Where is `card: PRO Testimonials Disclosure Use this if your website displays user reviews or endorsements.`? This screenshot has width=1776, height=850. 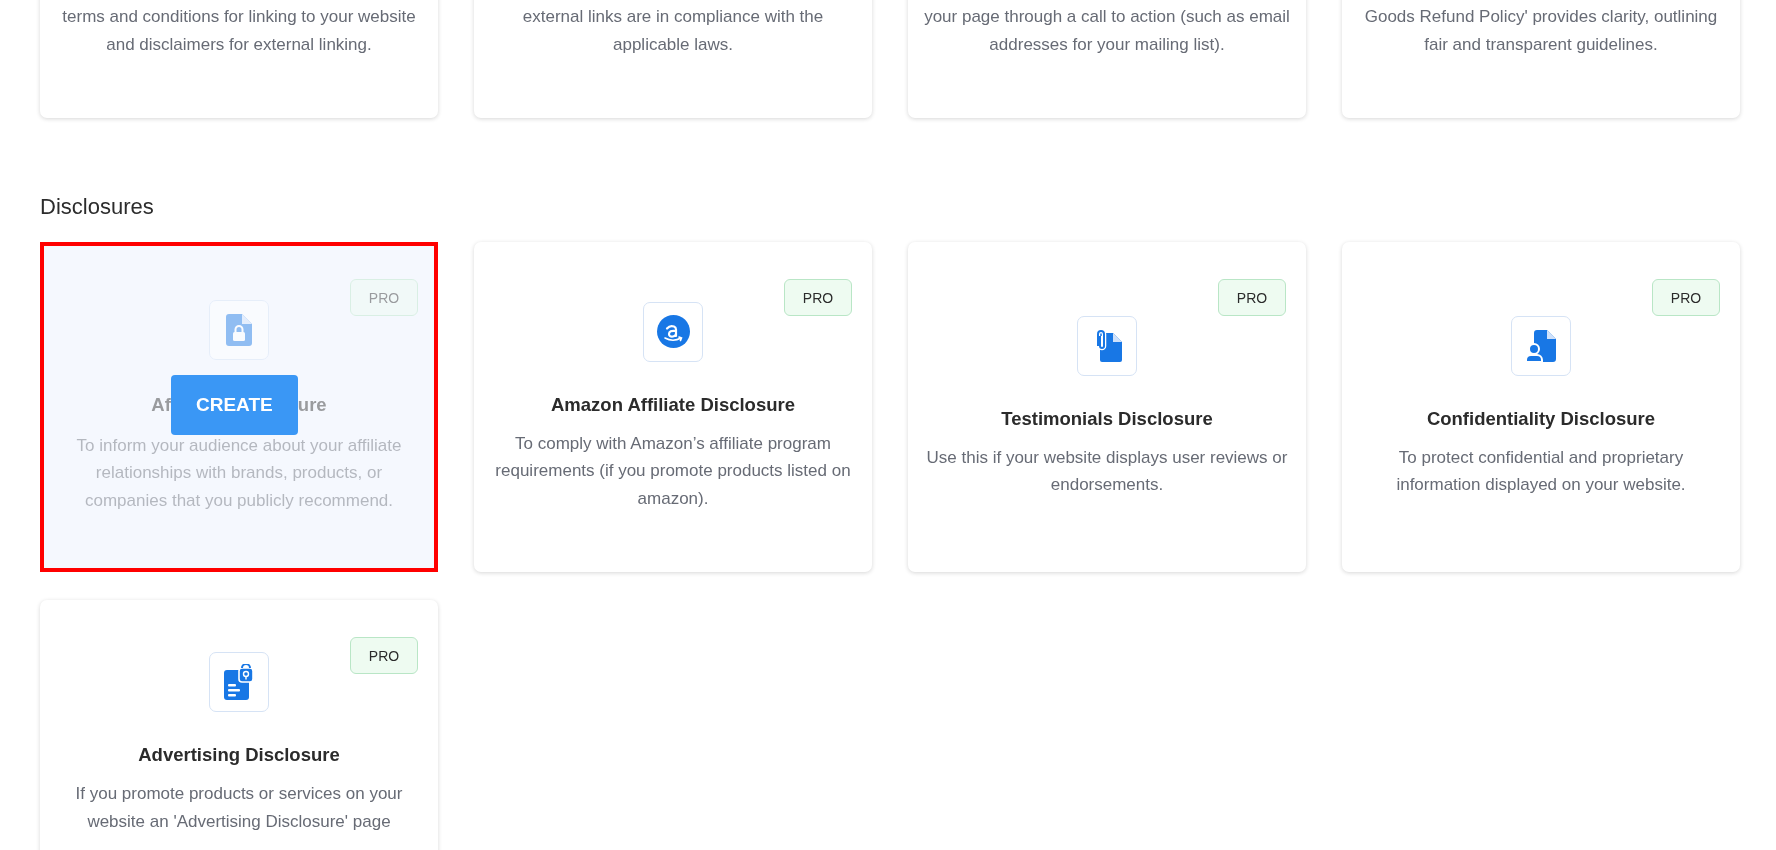 card: PRO Testimonials Disclosure Use this if your website displays user reviews or endorsements. is located at coordinates (1107, 407).